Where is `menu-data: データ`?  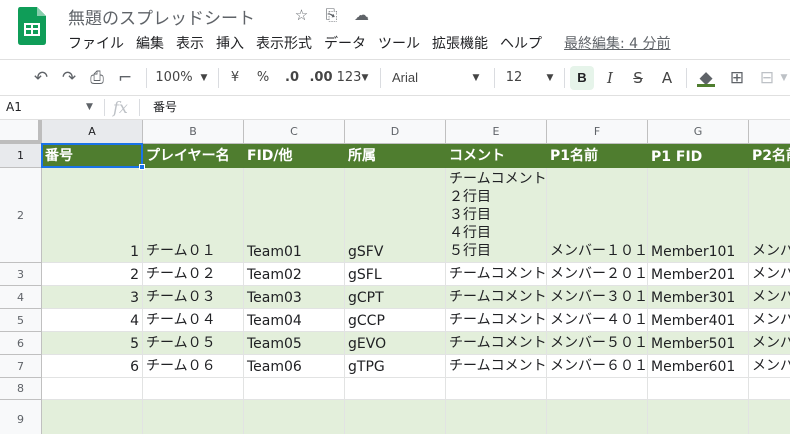 menu-data: データ is located at coordinates (345, 43).